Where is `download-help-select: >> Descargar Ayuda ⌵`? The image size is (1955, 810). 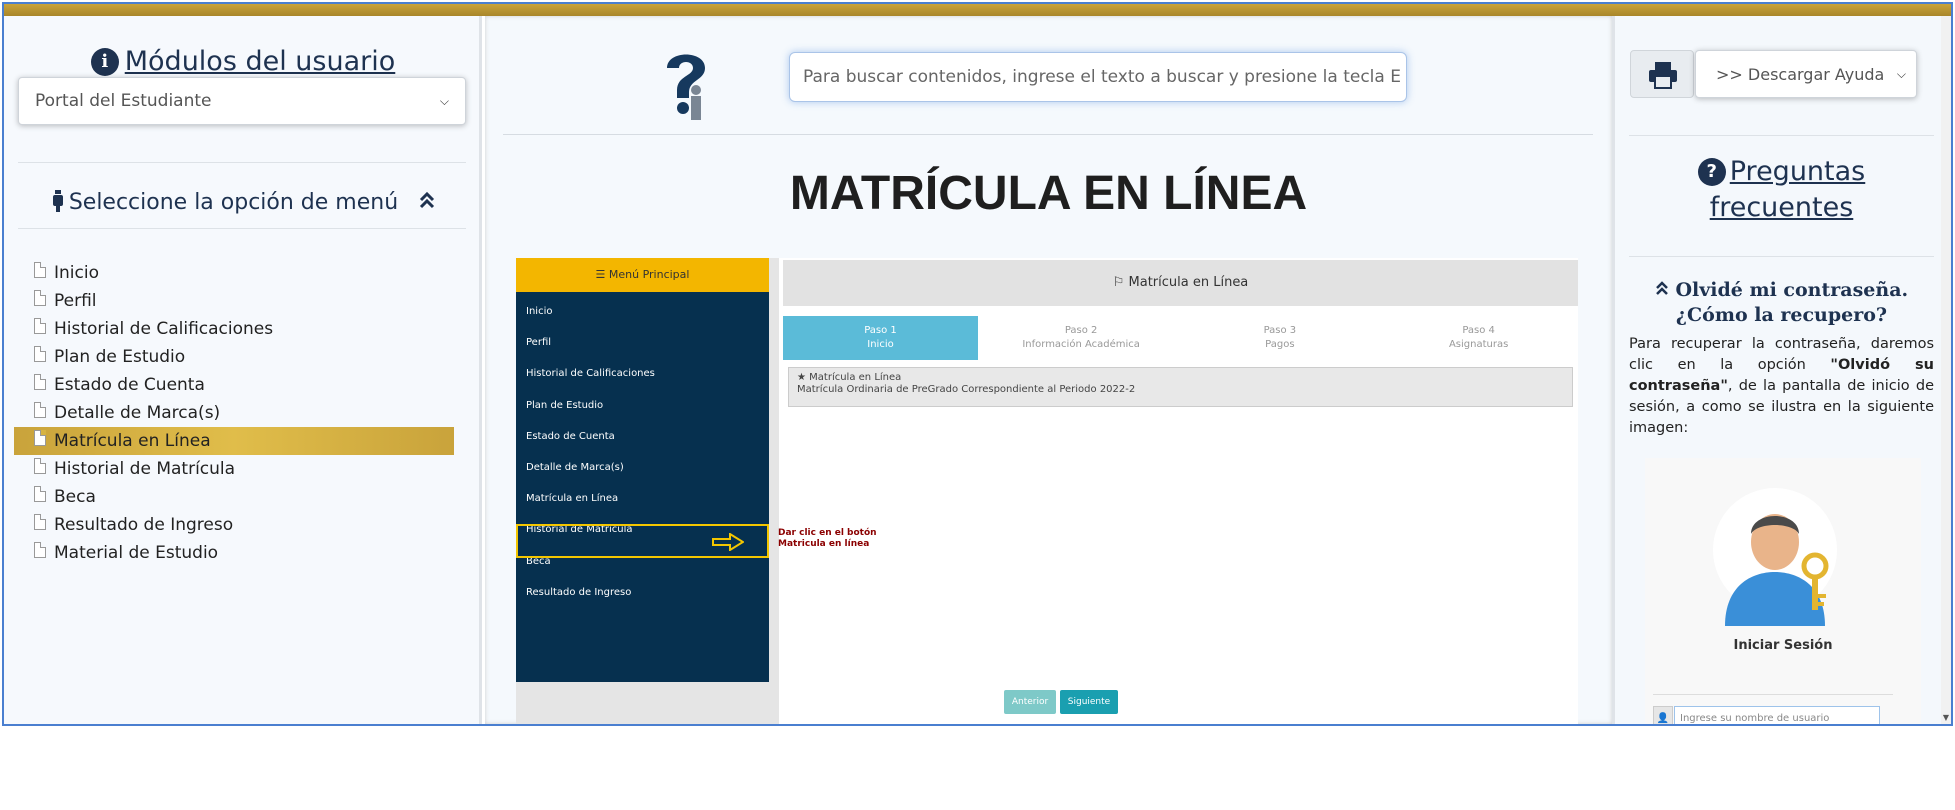
download-help-select: >> Descargar Ayuda ⌵ is located at coordinates (1806, 74).